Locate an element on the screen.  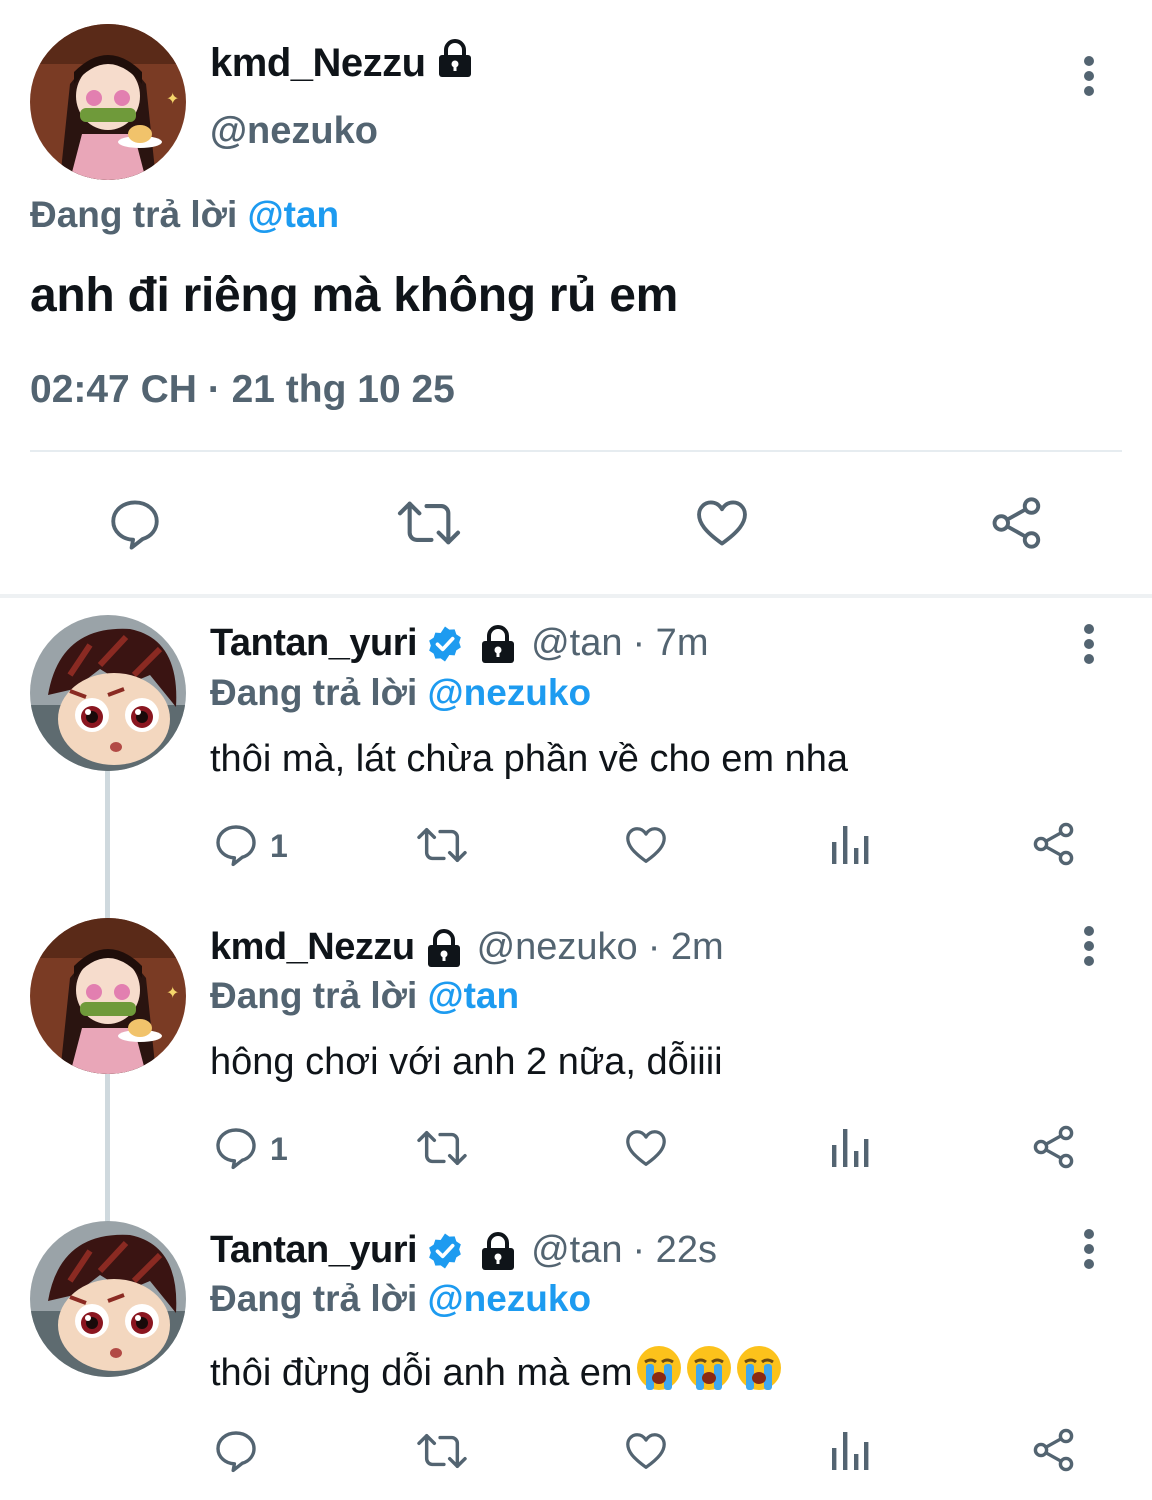
reply-text-row: thôi đừng dỗi anh mà em is located at coordinates (496, 1373).